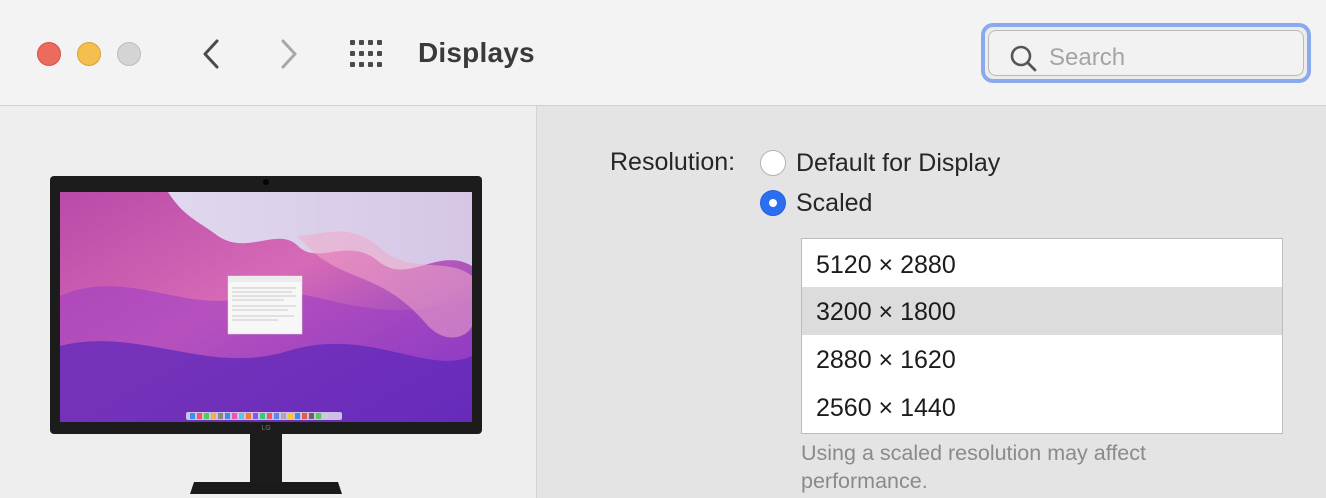  I want to click on zoom-button, so click(129, 54).